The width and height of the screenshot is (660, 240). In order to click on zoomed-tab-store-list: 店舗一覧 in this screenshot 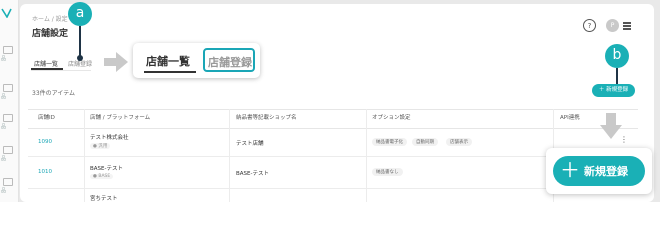, I will do `click(168, 61)`.